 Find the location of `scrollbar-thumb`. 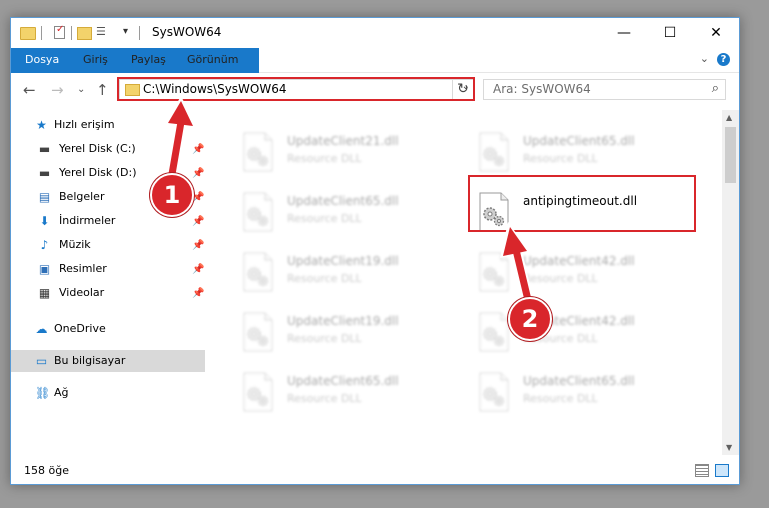

scrollbar-thumb is located at coordinates (730, 155).